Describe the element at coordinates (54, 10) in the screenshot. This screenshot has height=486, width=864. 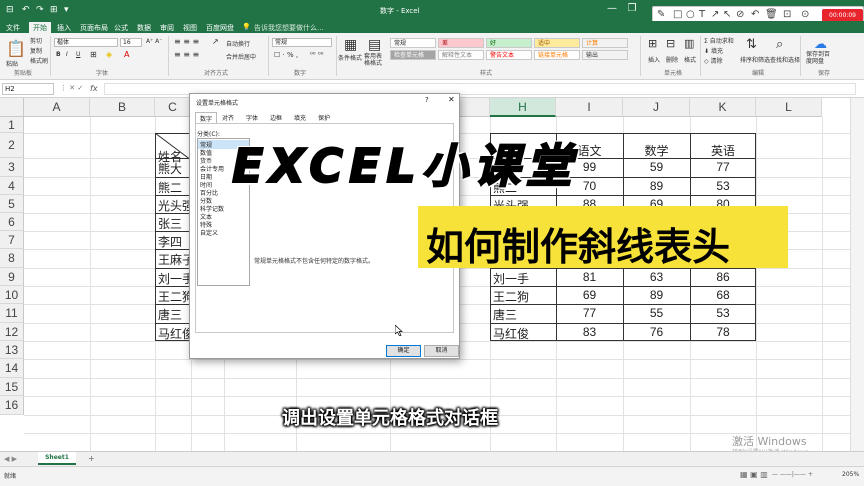
I see `touch-mode-icon: ⊞` at that location.